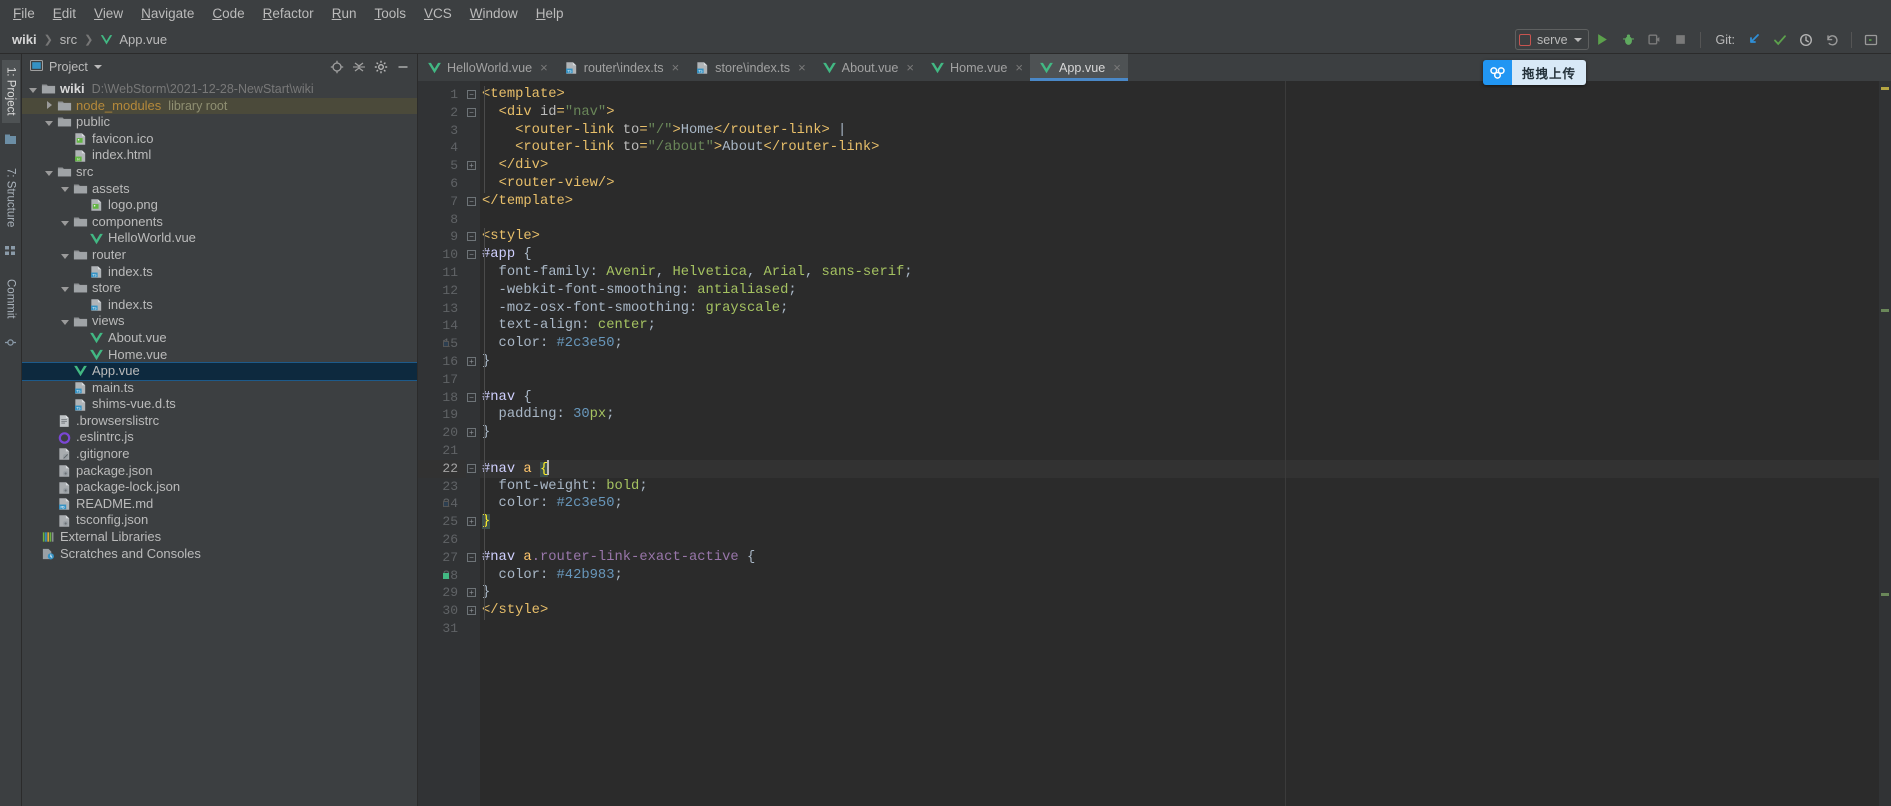 This screenshot has width=1891, height=806. What do you see at coordinates (381, 67) in the screenshot?
I see `gear-icon` at bounding box center [381, 67].